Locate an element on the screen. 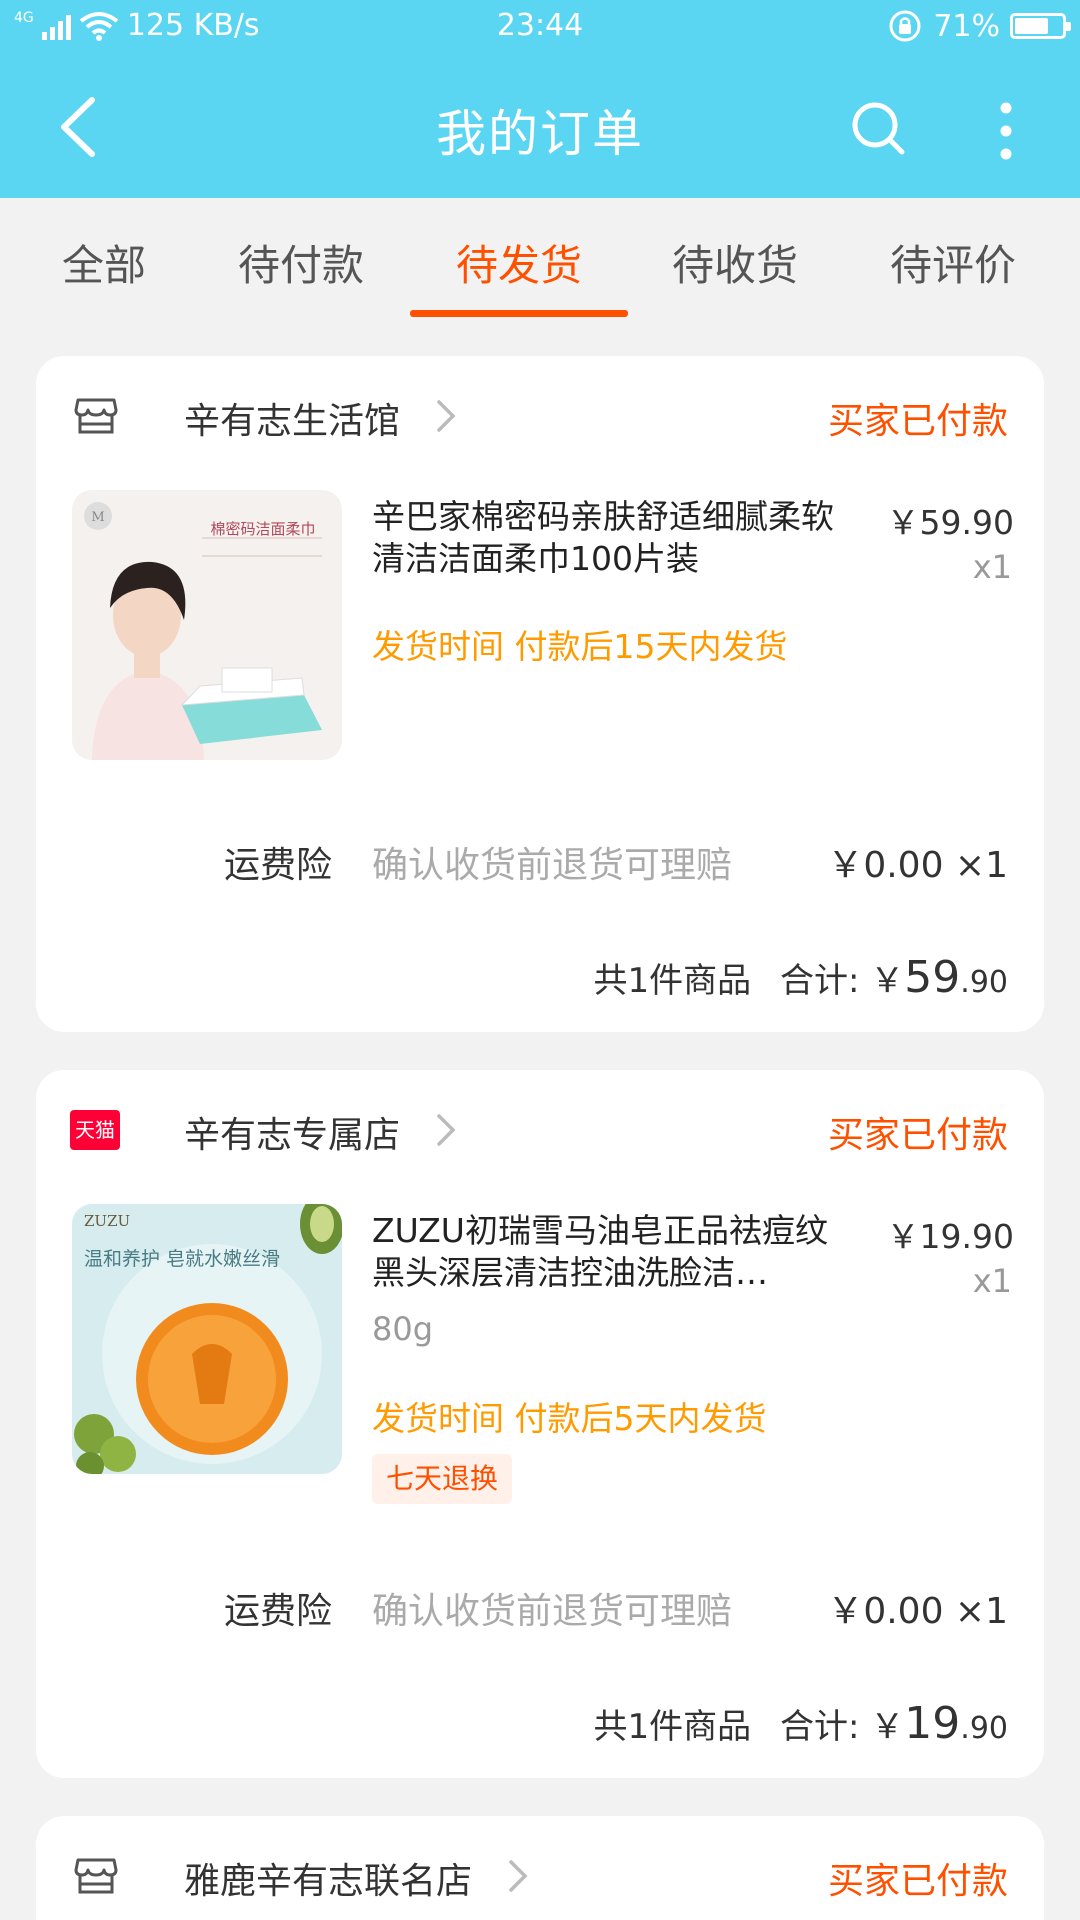 The height and width of the screenshot is (1920, 1080). product-sku: 80g is located at coordinates (403, 1329).